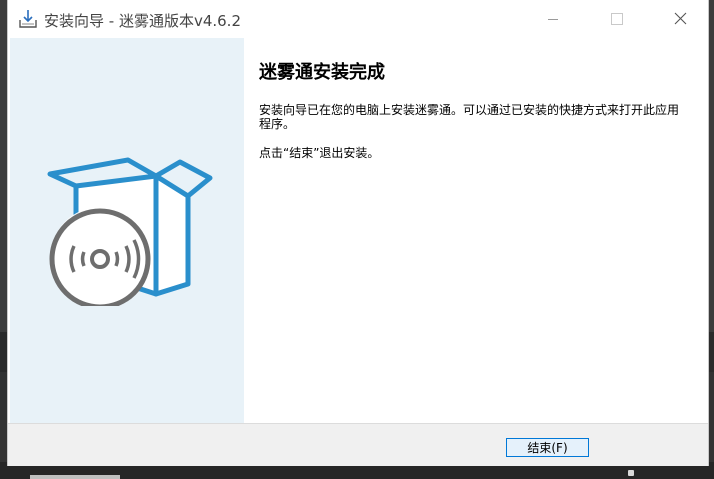 The width and height of the screenshot is (714, 479). Describe the element at coordinates (322, 72) in the screenshot. I see `page-heading: 迷雾通安装完成` at that location.